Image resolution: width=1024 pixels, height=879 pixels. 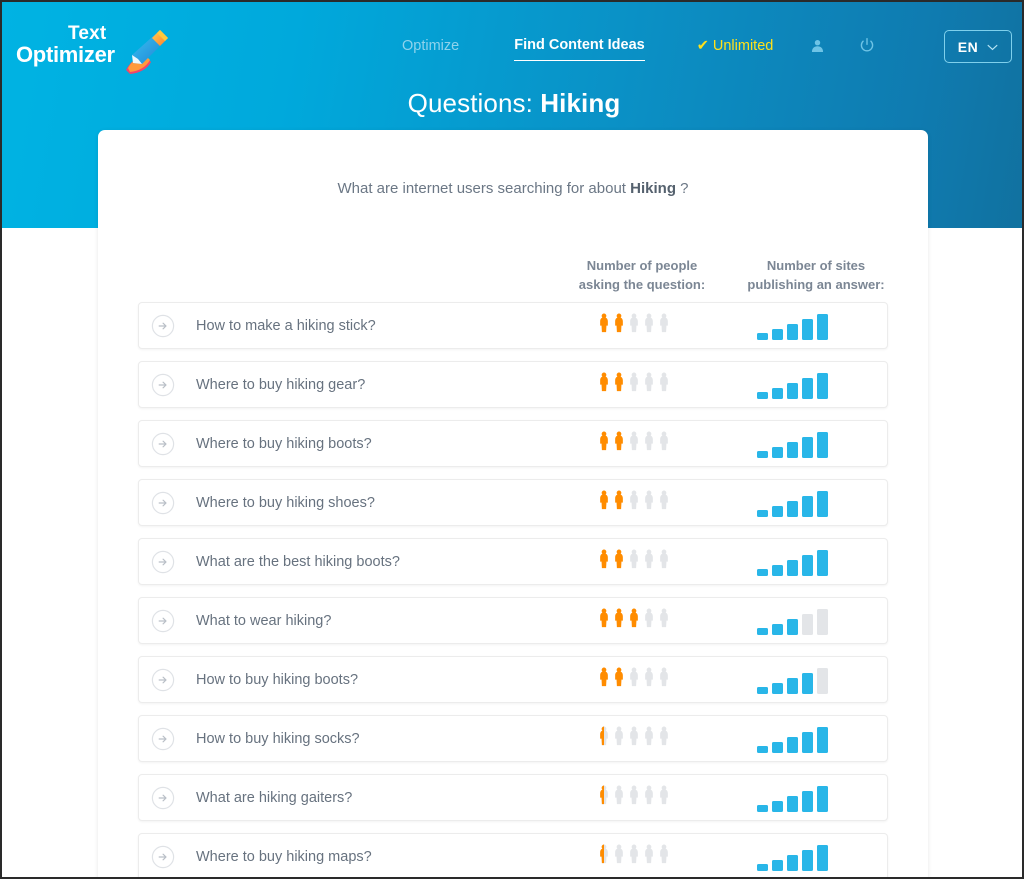 What do you see at coordinates (286, 325) in the screenshot?
I see `question-text: How to make a hiking stick?` at bounding box center [286, 325].